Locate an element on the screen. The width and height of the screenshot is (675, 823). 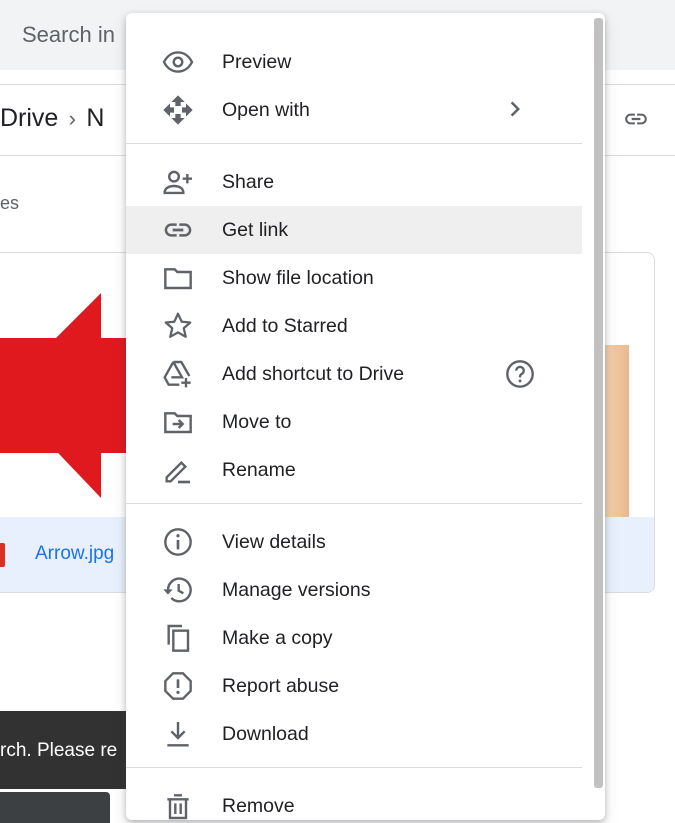
menu-item-label: Add shortcut to Drive is located at coordinates (313, 374).